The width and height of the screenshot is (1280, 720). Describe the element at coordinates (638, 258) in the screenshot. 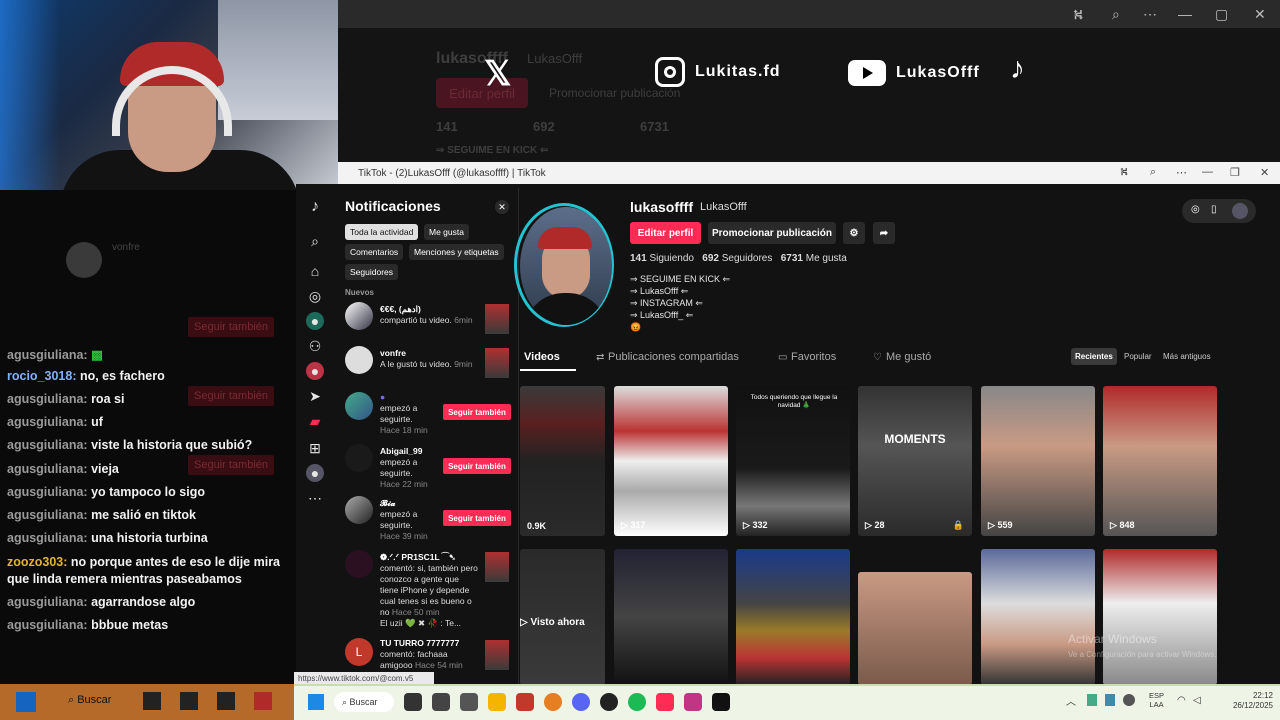

I see `following-count: 141` at that location.